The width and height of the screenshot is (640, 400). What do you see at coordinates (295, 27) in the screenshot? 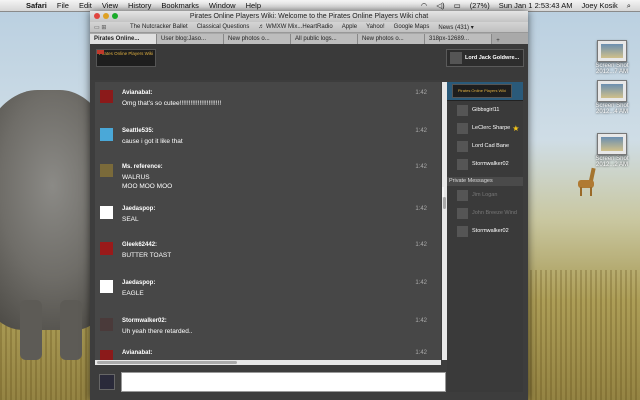
I see `bookmark-item: ♬ WMXW Mix...HeartRadio` at bounding box center [295, 27].